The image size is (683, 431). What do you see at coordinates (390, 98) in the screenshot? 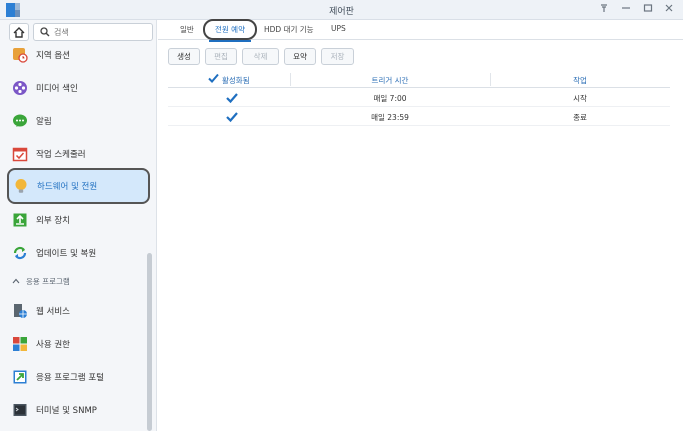
I see `row-trigger-time: 매일 7:00` at bounding box center [390, 98].